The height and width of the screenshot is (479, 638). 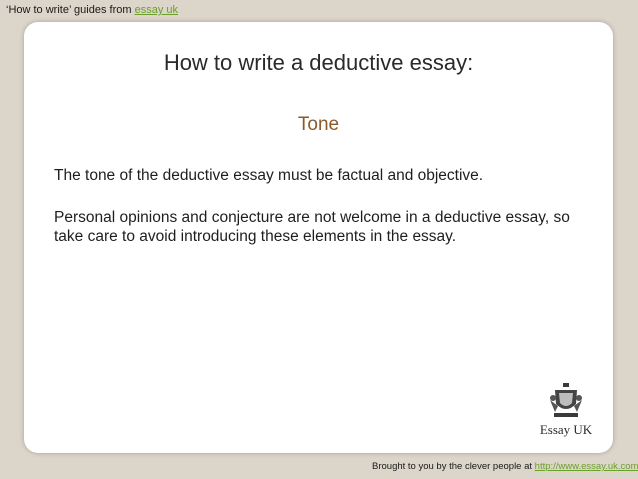 I want to click on header-caption: ‘How to write’ guides from essay uk, so click(x=92, y=10).